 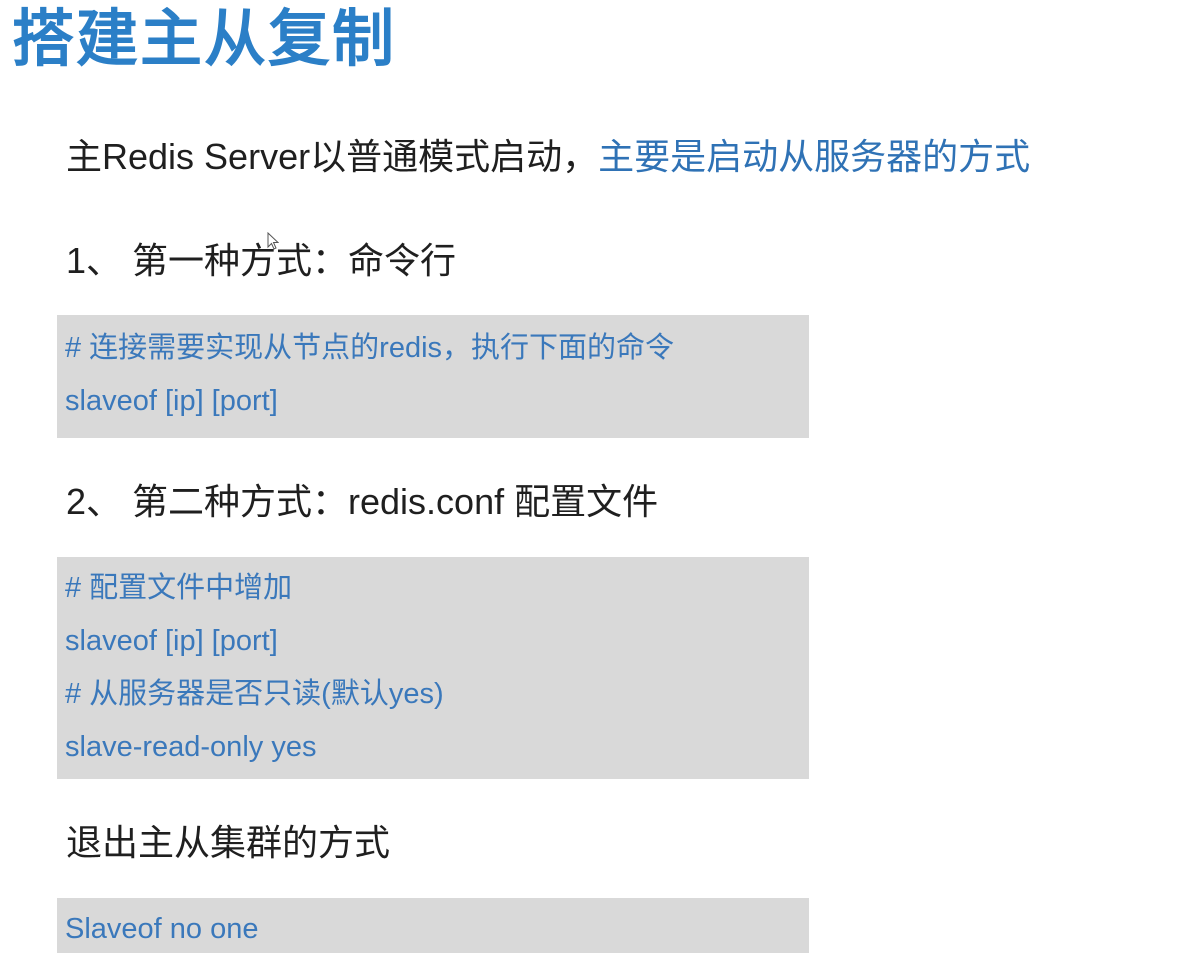 I want to click on section-heading-config-file: 2、 第二种方式：redis.conf 配置文件, so click(x=362, y=501).